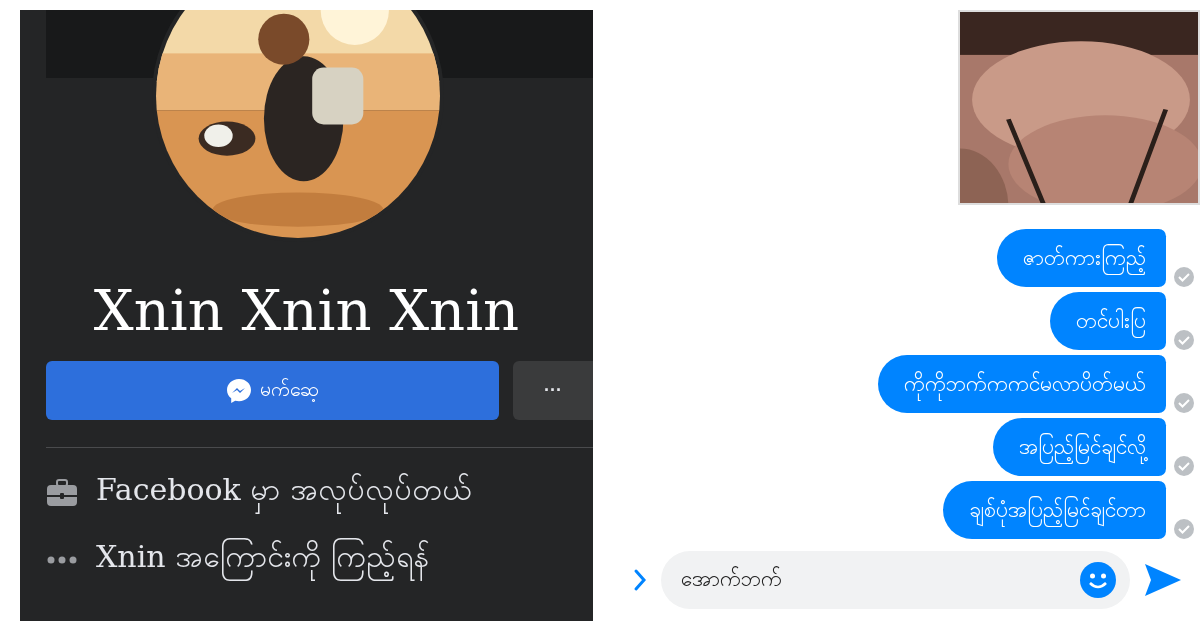 This screenshot has height=631, width=1200. What do you see at coordinates (262, 559) in the screenshot?
I see `detail-text: Xnin အကြောင်းကို ကြည့်ရန်` at bounding box center [262, 559].